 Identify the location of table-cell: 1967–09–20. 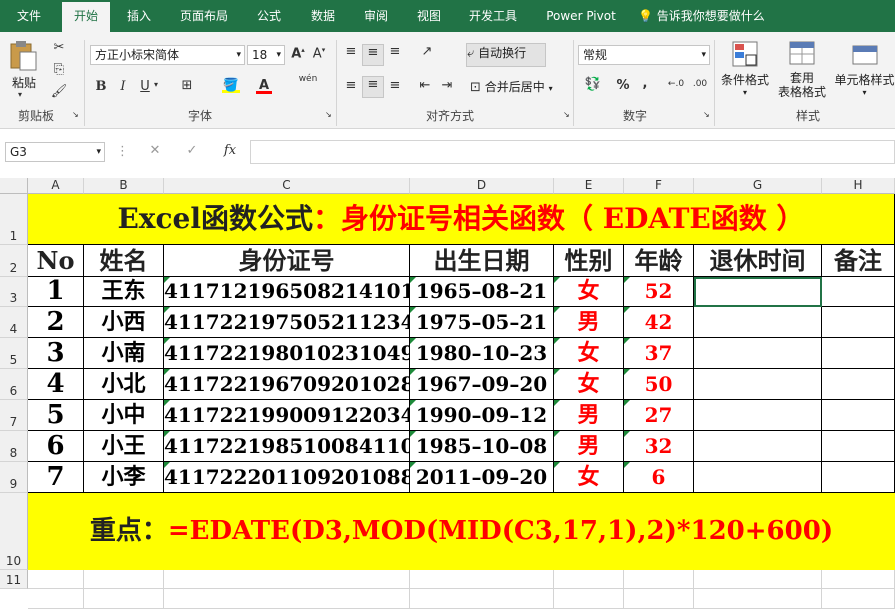
(482, 384).